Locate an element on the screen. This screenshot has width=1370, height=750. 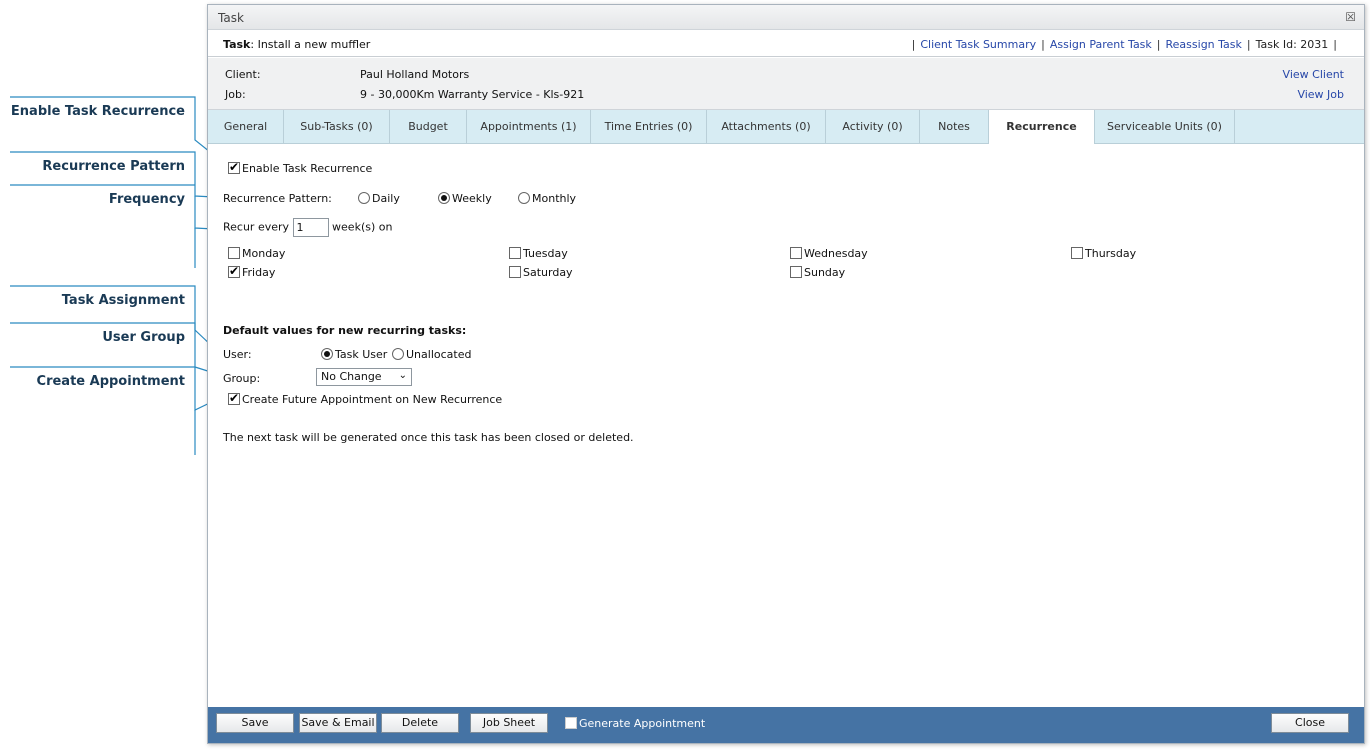
day-thursday: Thursday is located at coordinates (1103, 253).